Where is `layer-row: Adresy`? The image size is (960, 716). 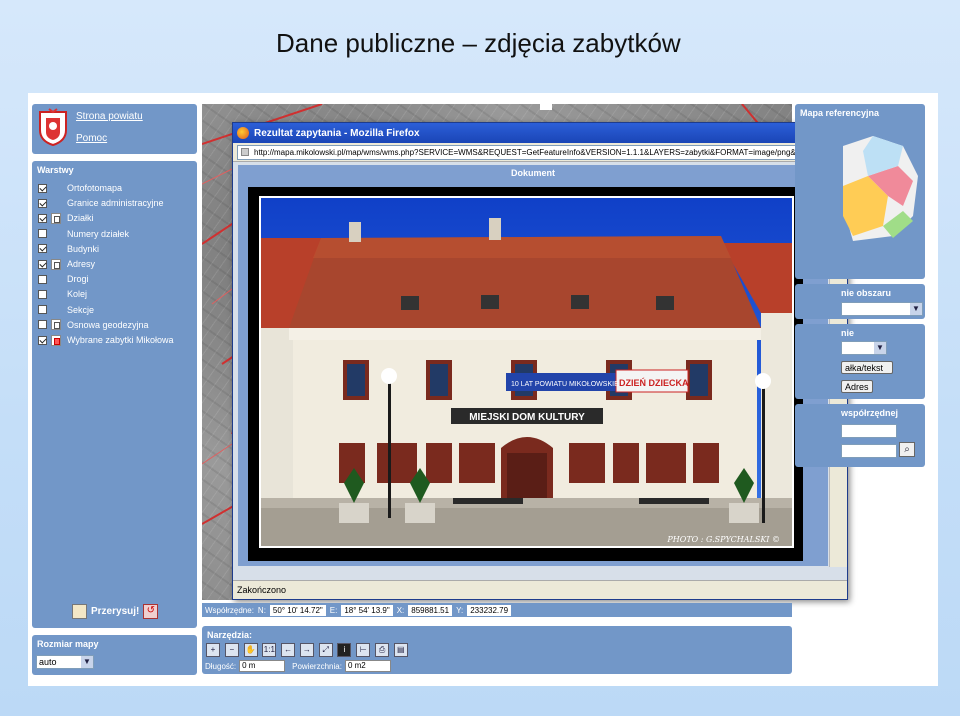
layer-row: Adresy is located at coordinates (66, 264).